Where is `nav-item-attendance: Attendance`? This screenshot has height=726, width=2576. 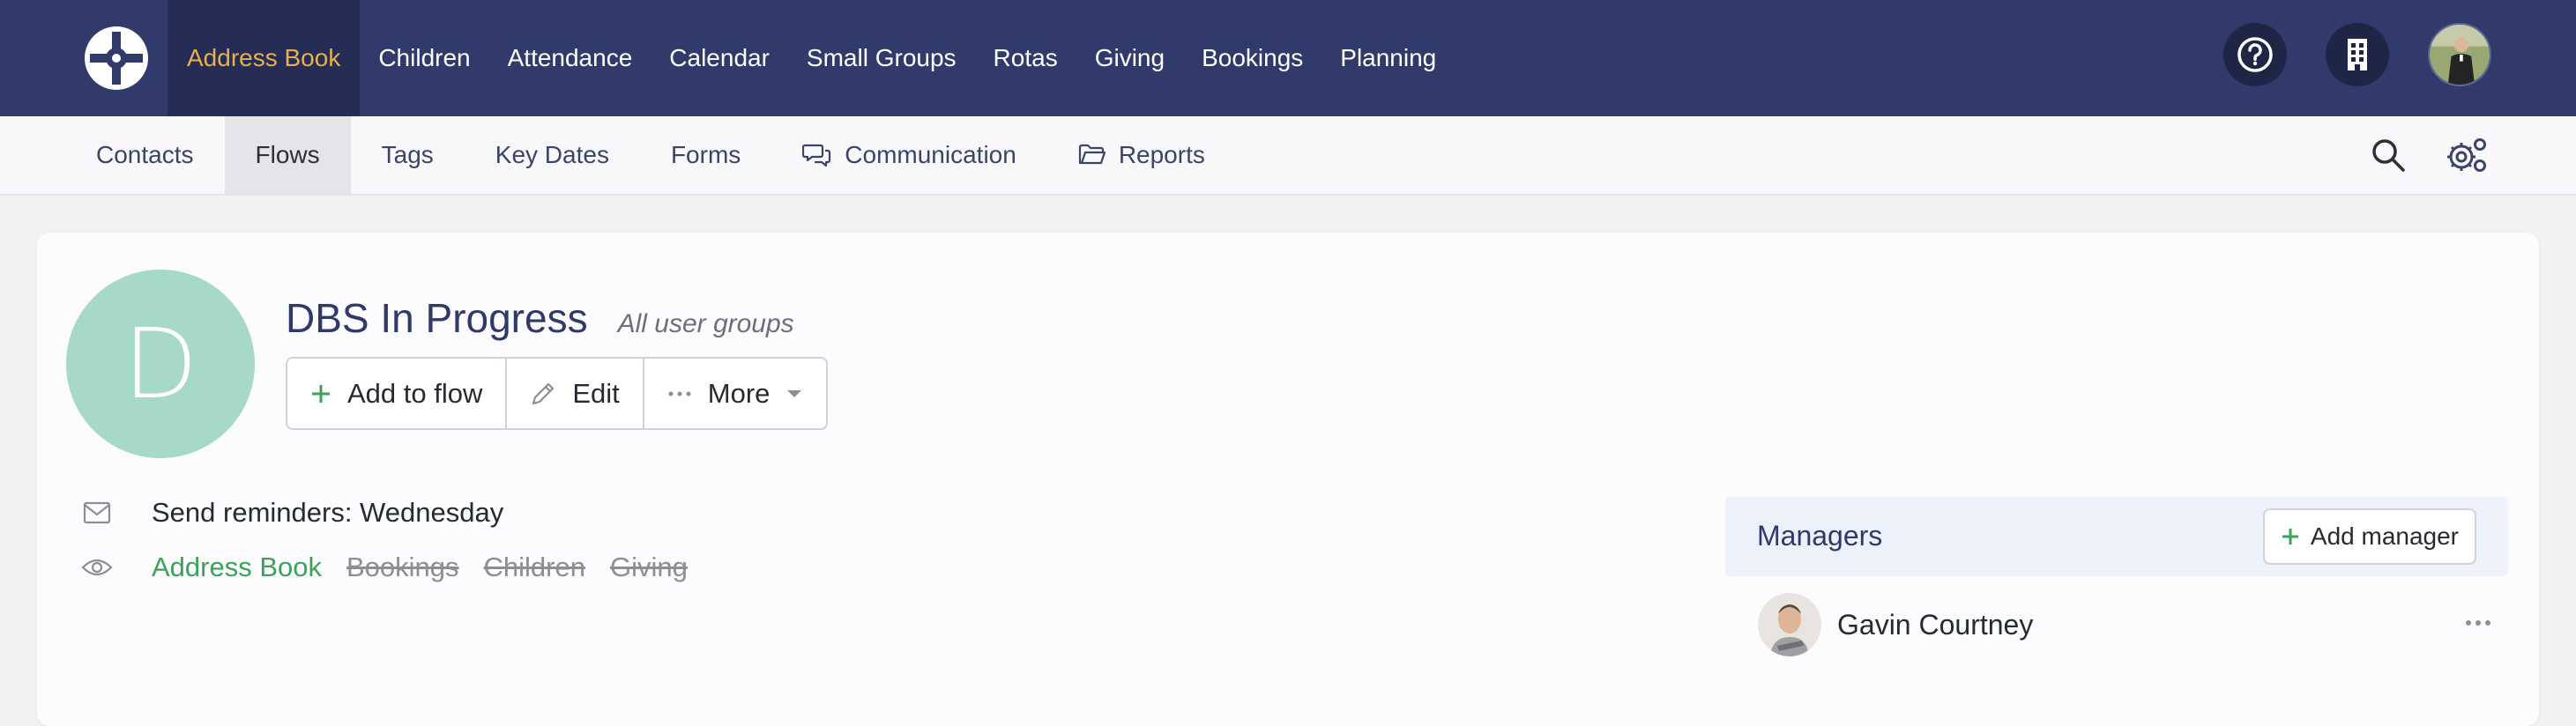
nav-item-attendance: Attendance is located at coordinates (570, 58).